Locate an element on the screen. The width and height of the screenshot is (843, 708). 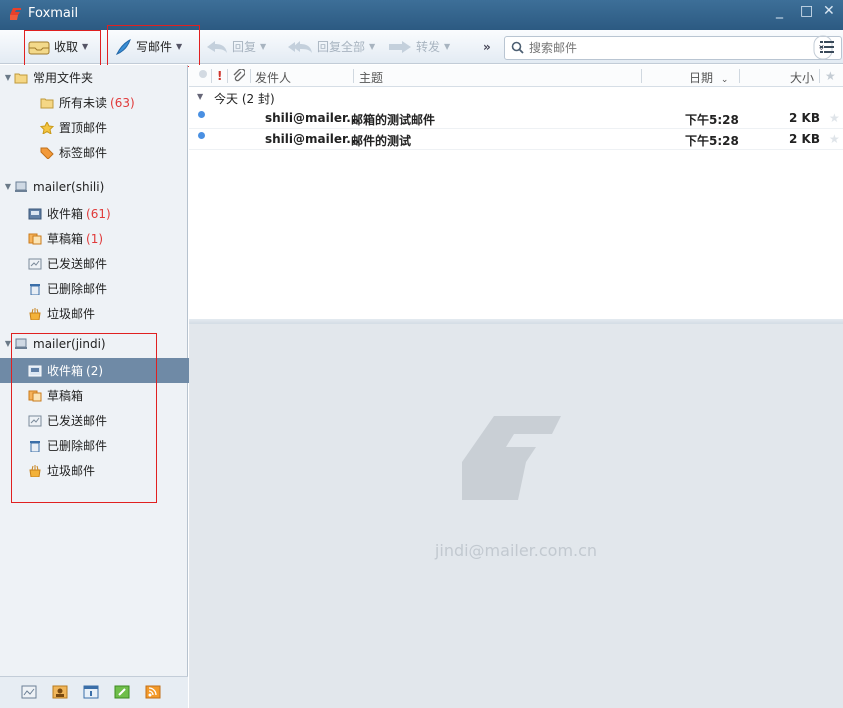
folder-spam-shili: 垃圾邮件 is located at coordinates (108, 313).